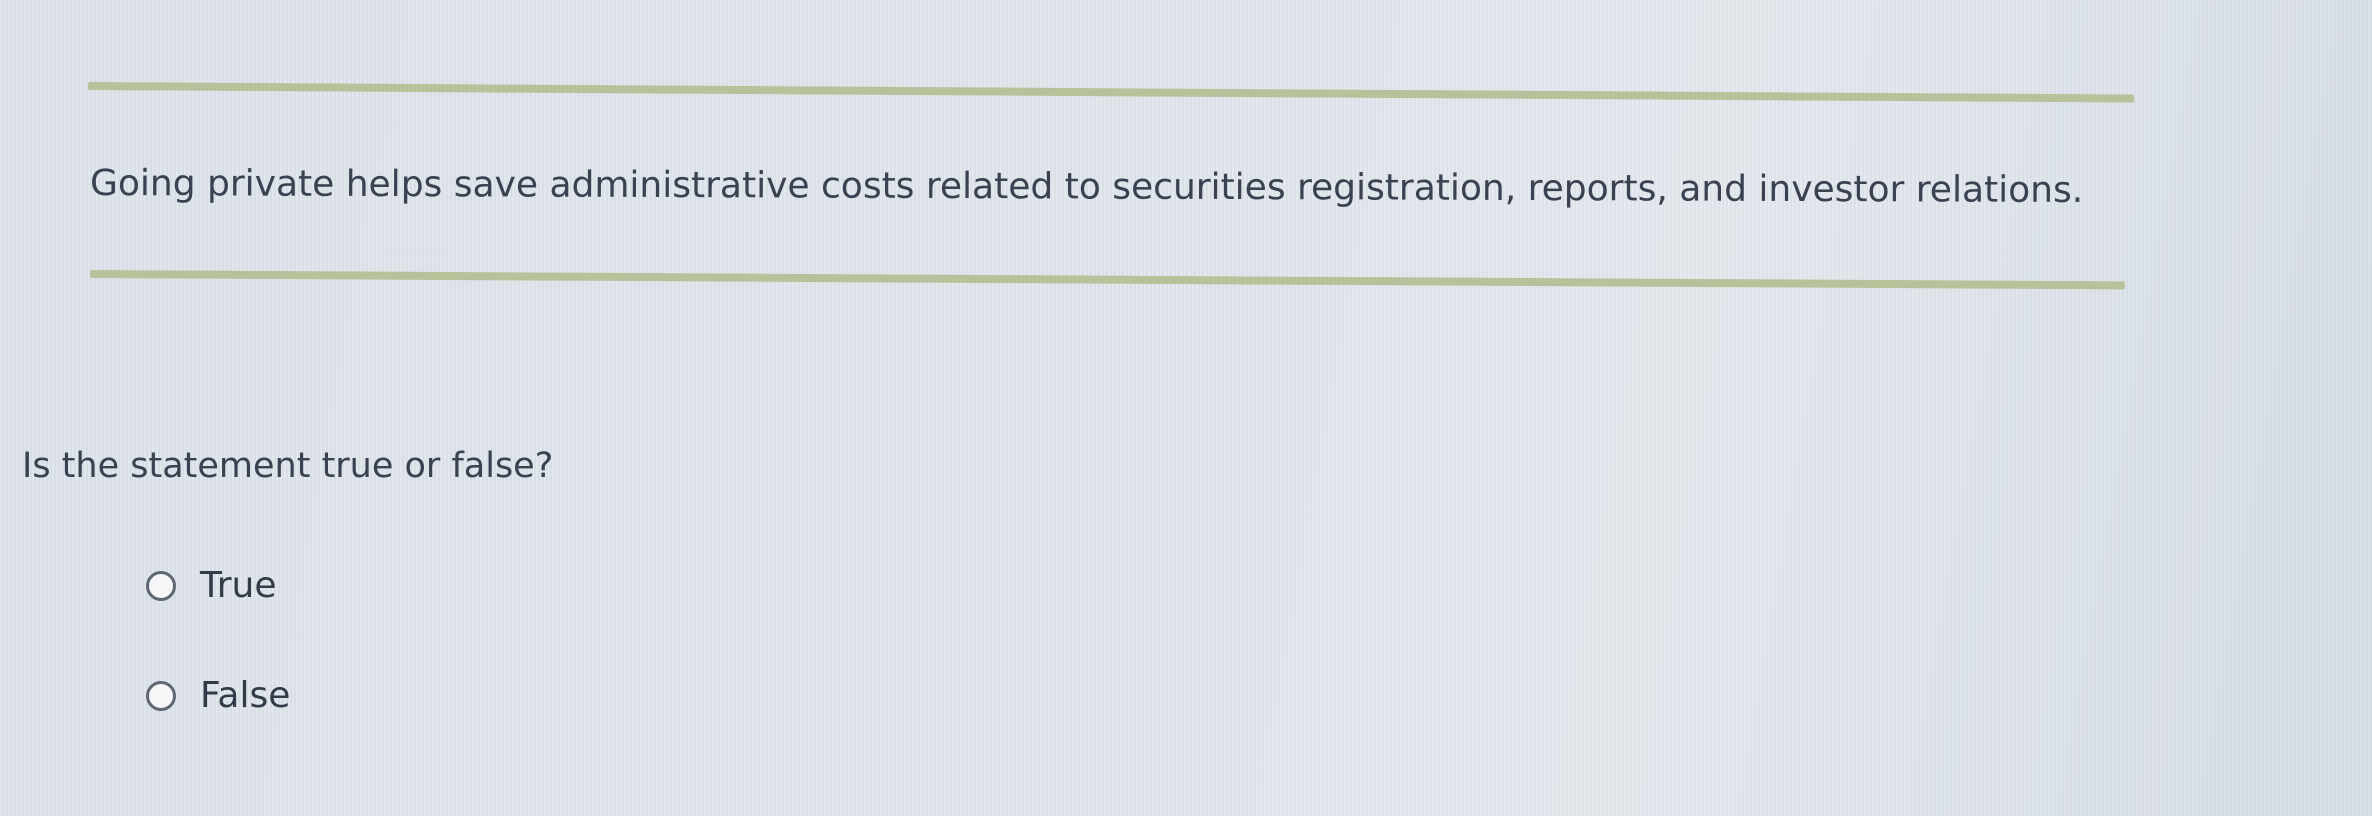 The height and width of the screenshot is (816, 2372). What do you see at coordinates (1110, 92) in the screenshot?
I see `statement-top-rule` at bounding box center [1110, 92].